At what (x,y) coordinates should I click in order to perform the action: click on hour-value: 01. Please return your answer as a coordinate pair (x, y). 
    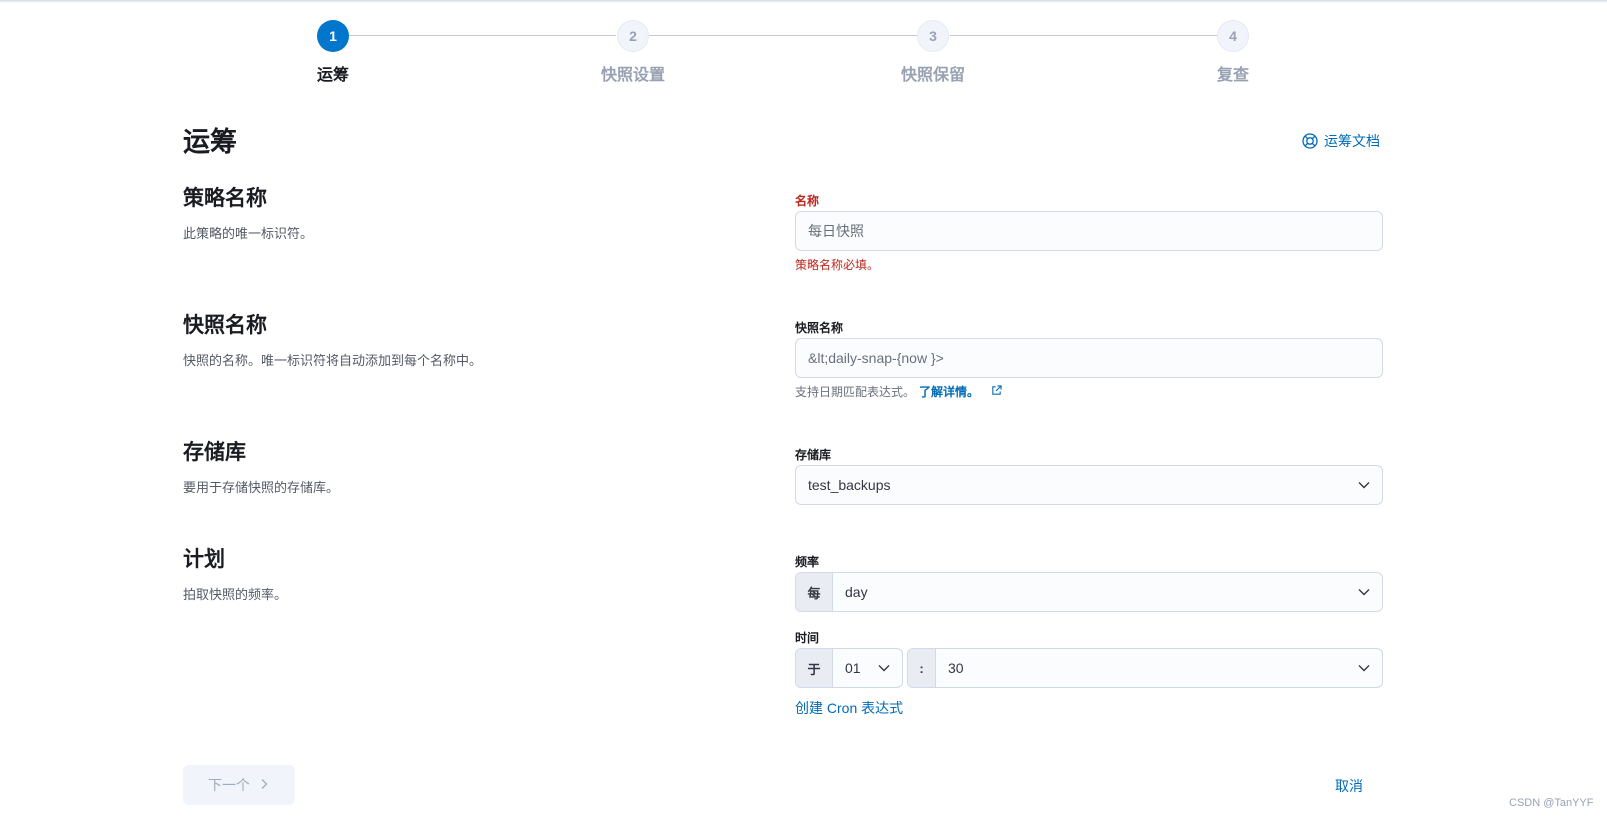
    Looking at the image, I should click on (853, 668).